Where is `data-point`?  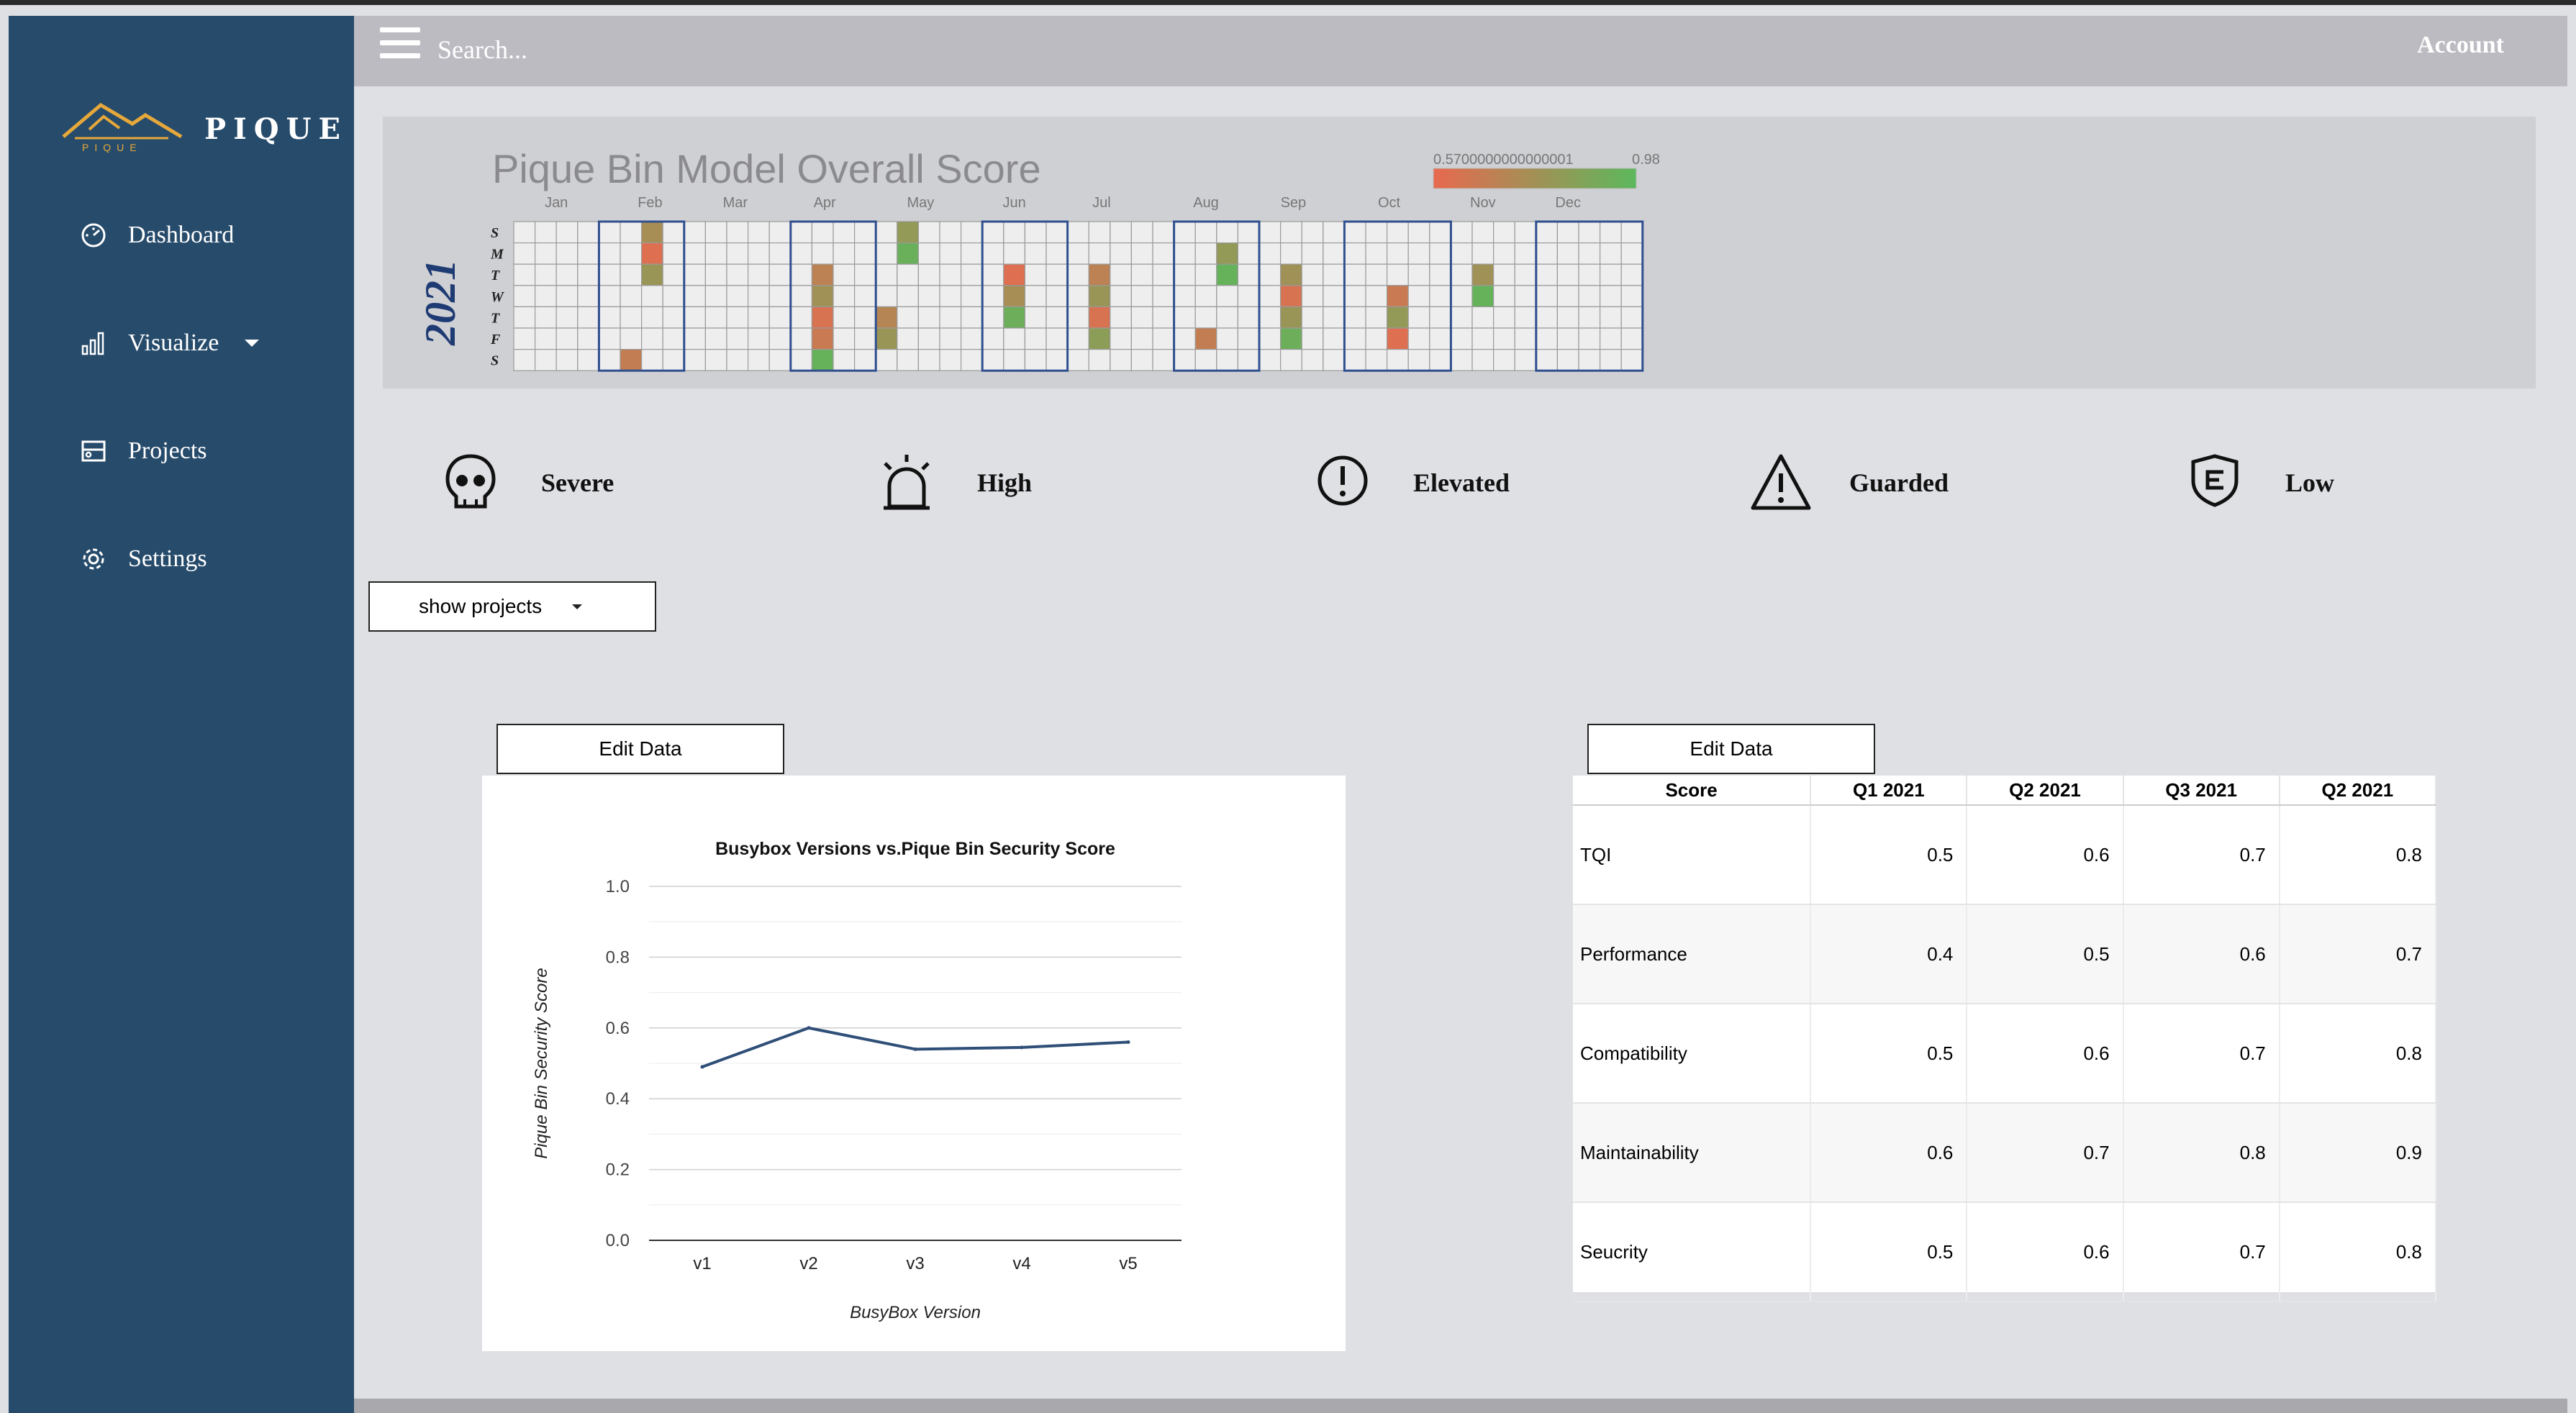 data-point is located at coordinates (915, 1049).